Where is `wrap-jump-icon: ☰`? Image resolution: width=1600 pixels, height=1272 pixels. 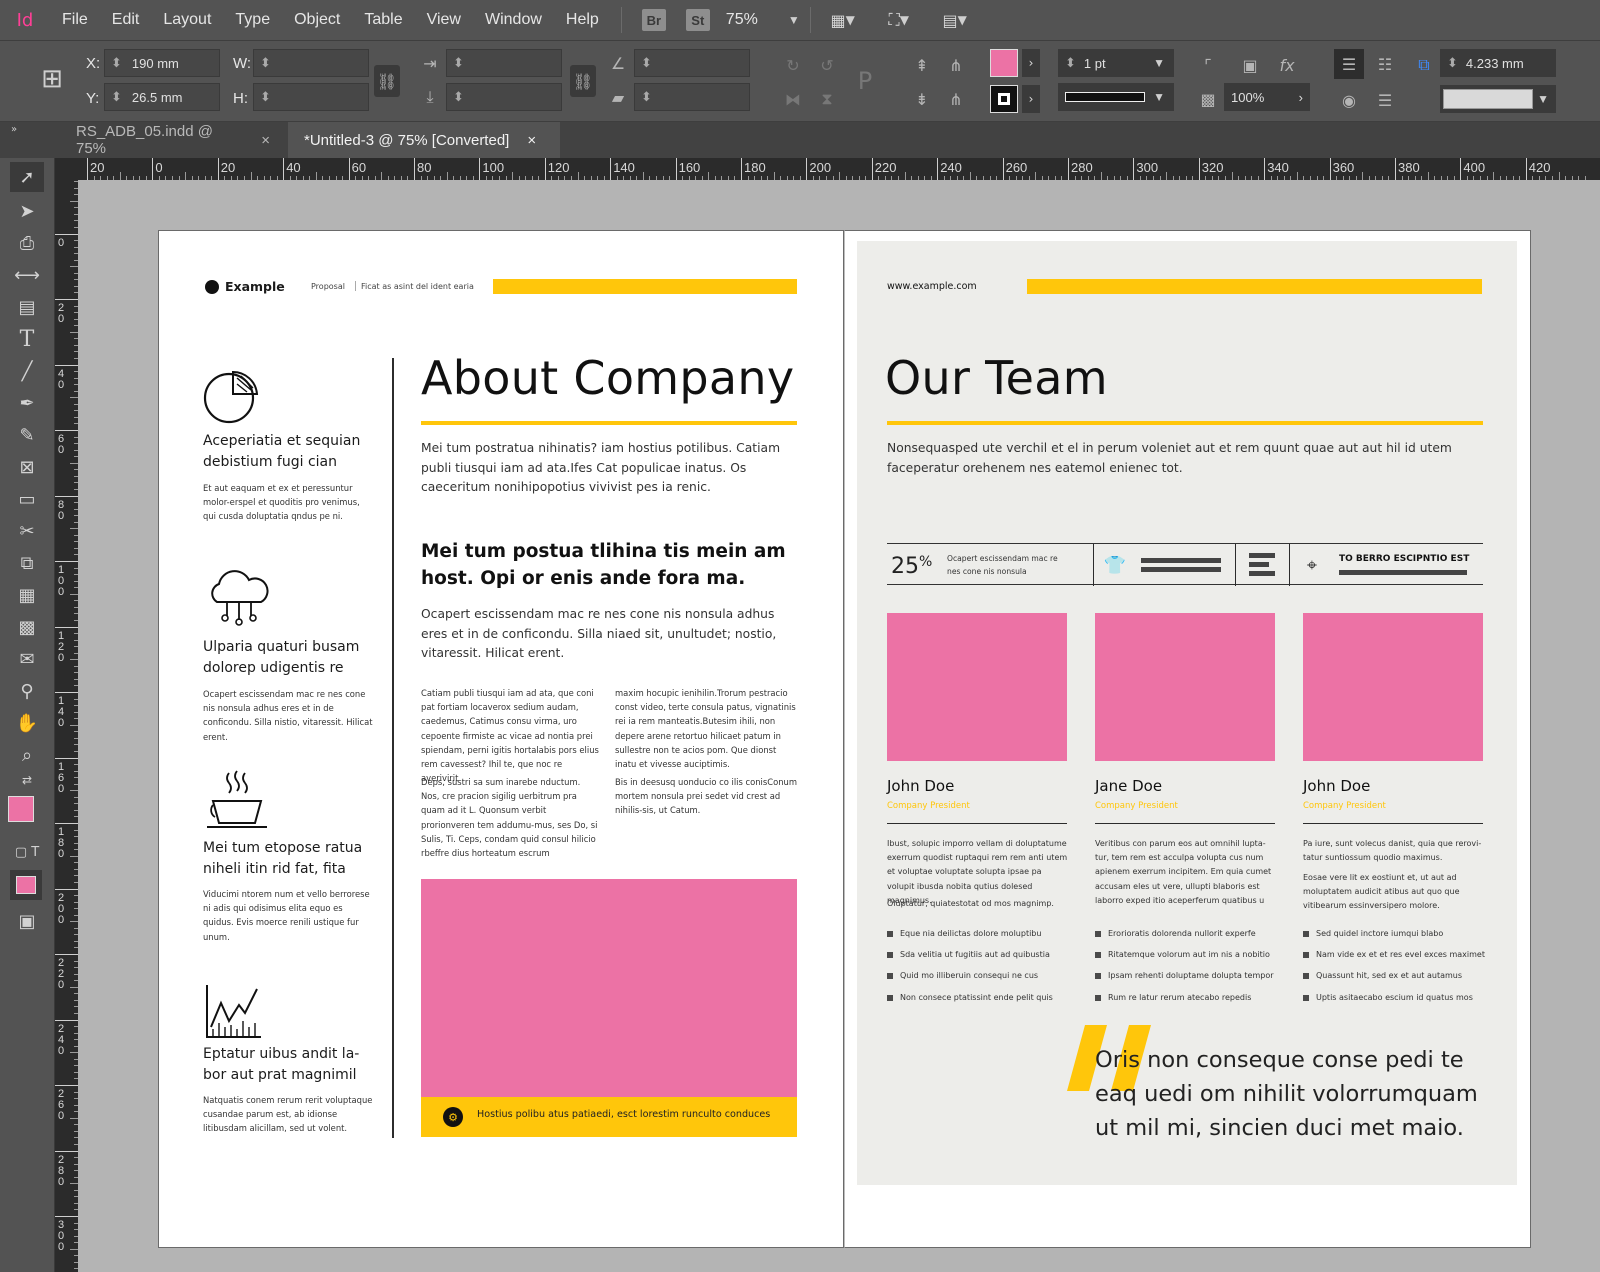 wrap-jump-icon: ☰ is located at coordinates (1385, 100).